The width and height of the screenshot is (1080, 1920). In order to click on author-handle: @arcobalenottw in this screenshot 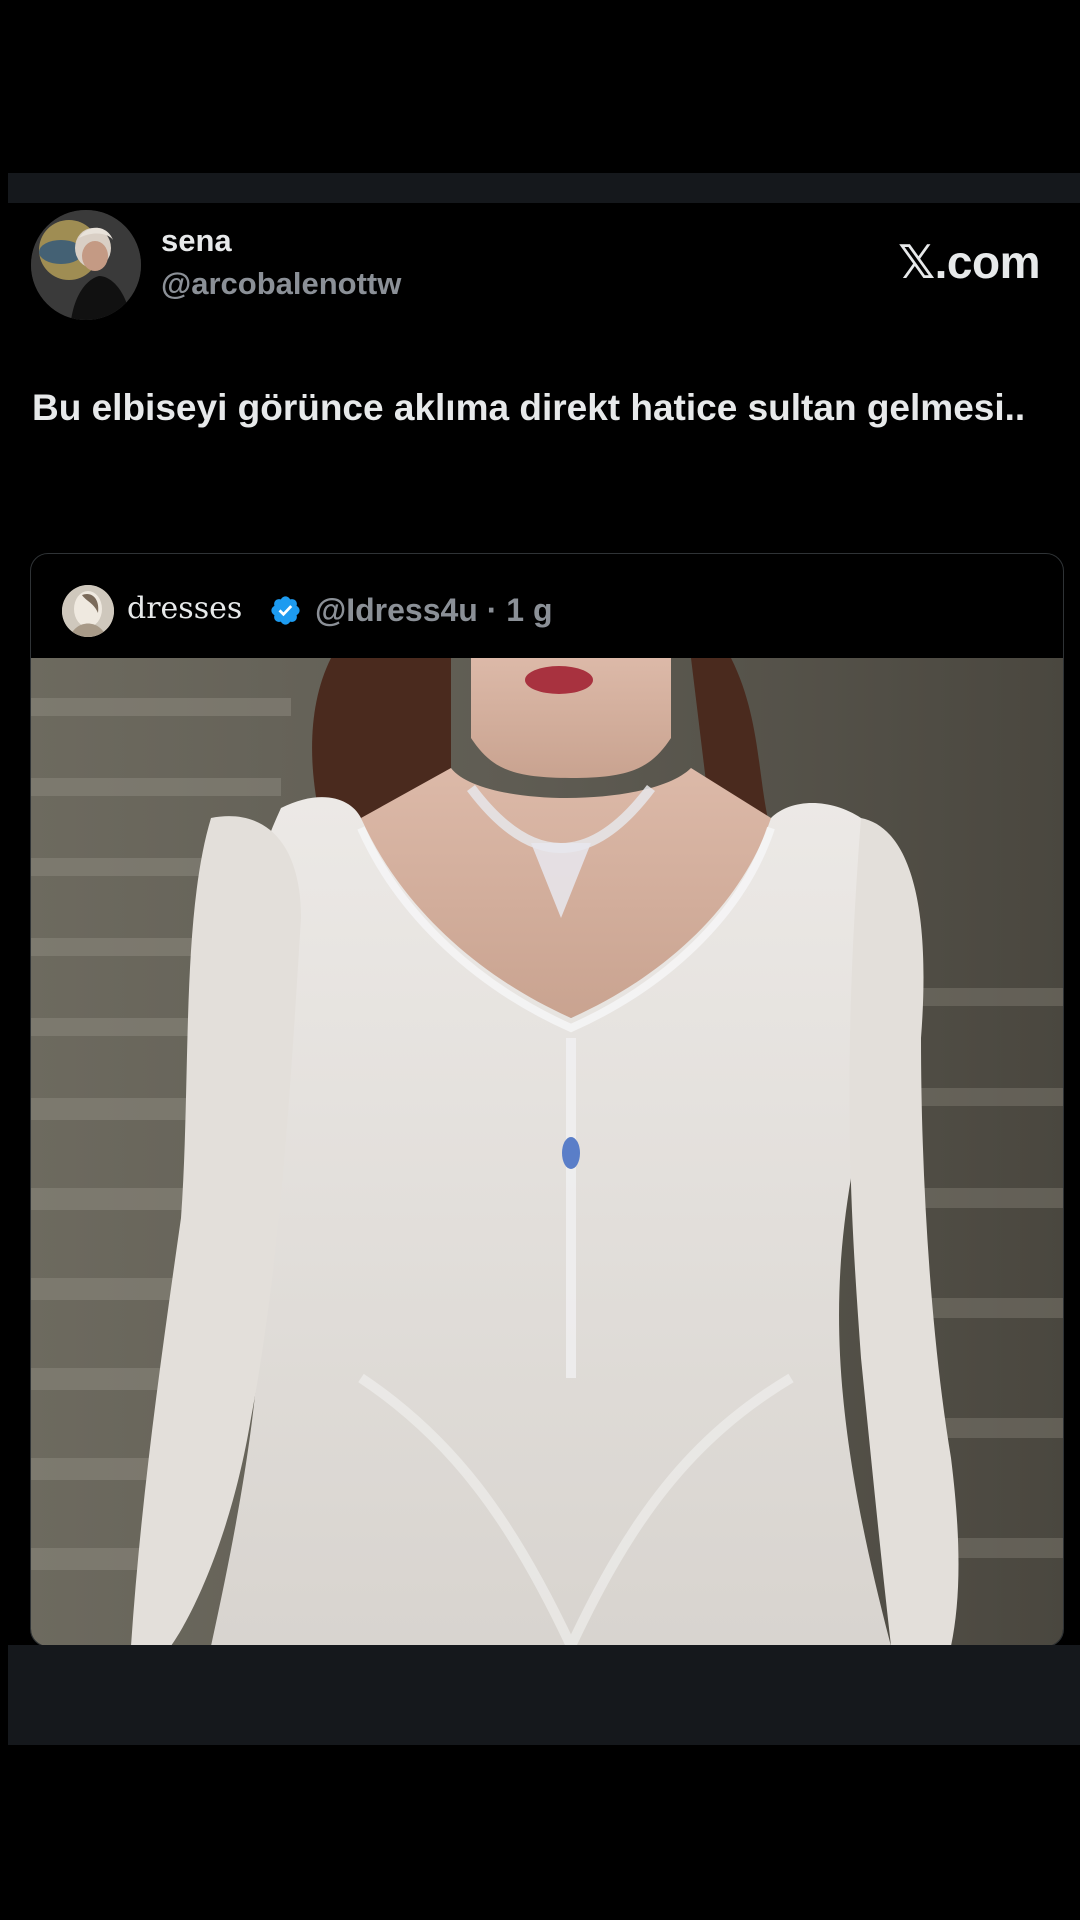, I will do `click(281, 283)`.